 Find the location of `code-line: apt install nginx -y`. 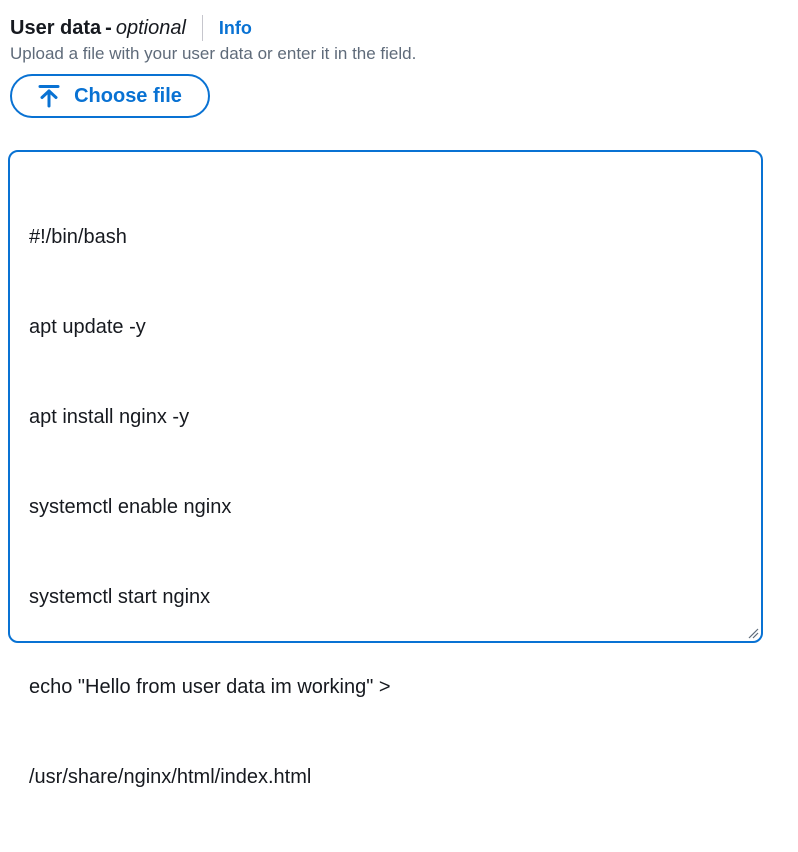

code-line: apt install nginx -y is located at coordinates (109, 417).